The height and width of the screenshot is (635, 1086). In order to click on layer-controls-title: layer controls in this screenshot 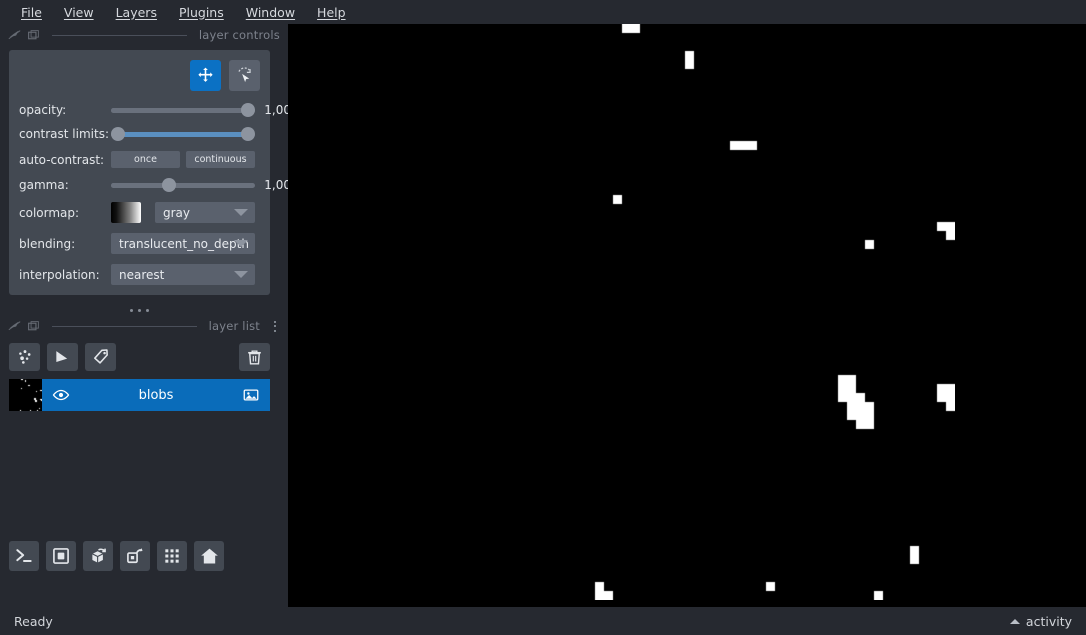, I will do `click(239, 35)`.